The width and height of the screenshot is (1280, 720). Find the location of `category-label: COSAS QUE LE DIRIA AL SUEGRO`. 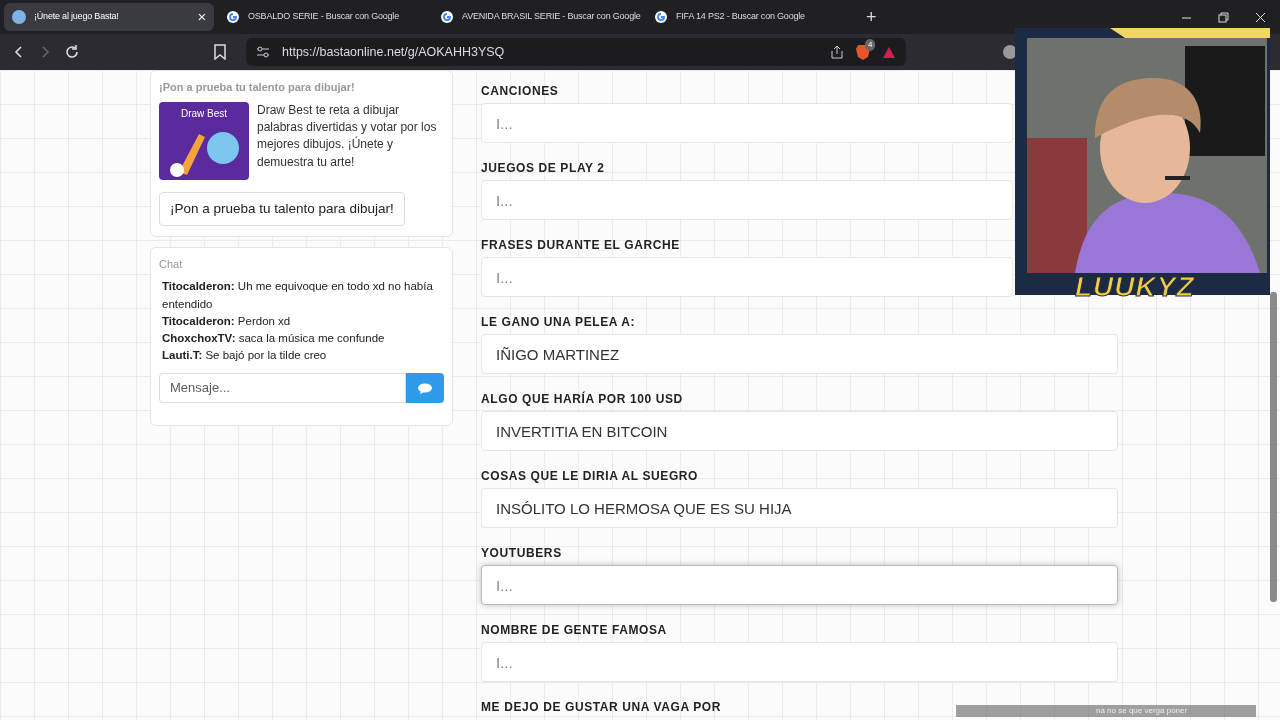

category-label: COSAS QUE LE DIRIA AL SUEGRO is located at coordinates (590, 476).